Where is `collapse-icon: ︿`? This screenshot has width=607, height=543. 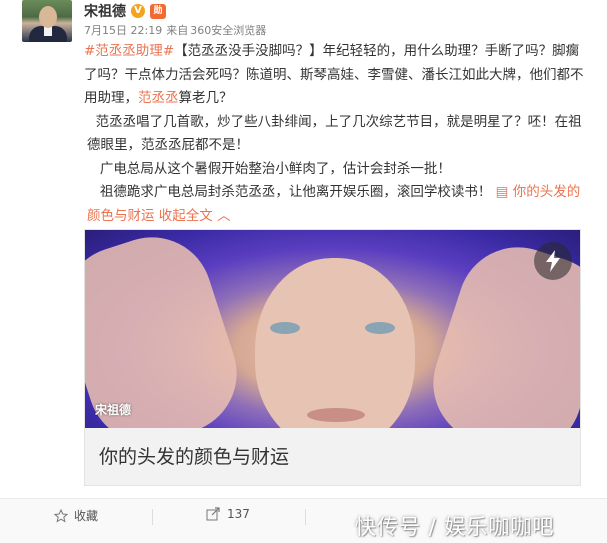
collapse-icon: ︿ is located at coordinates (224, 216).